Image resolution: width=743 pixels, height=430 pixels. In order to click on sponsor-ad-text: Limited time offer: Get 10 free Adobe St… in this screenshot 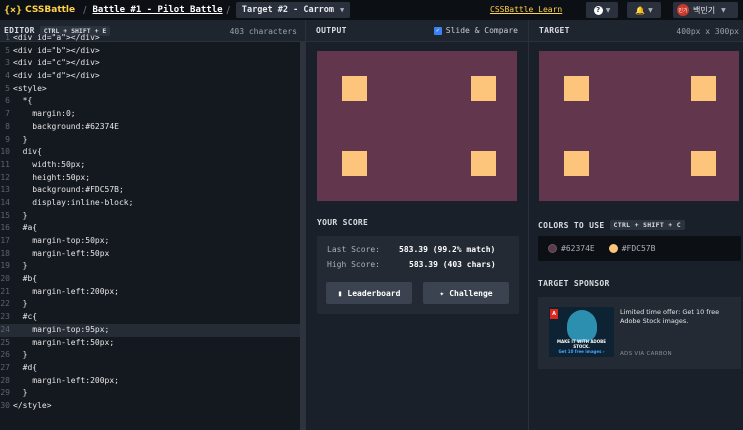, I will do `click(677, 317)`.